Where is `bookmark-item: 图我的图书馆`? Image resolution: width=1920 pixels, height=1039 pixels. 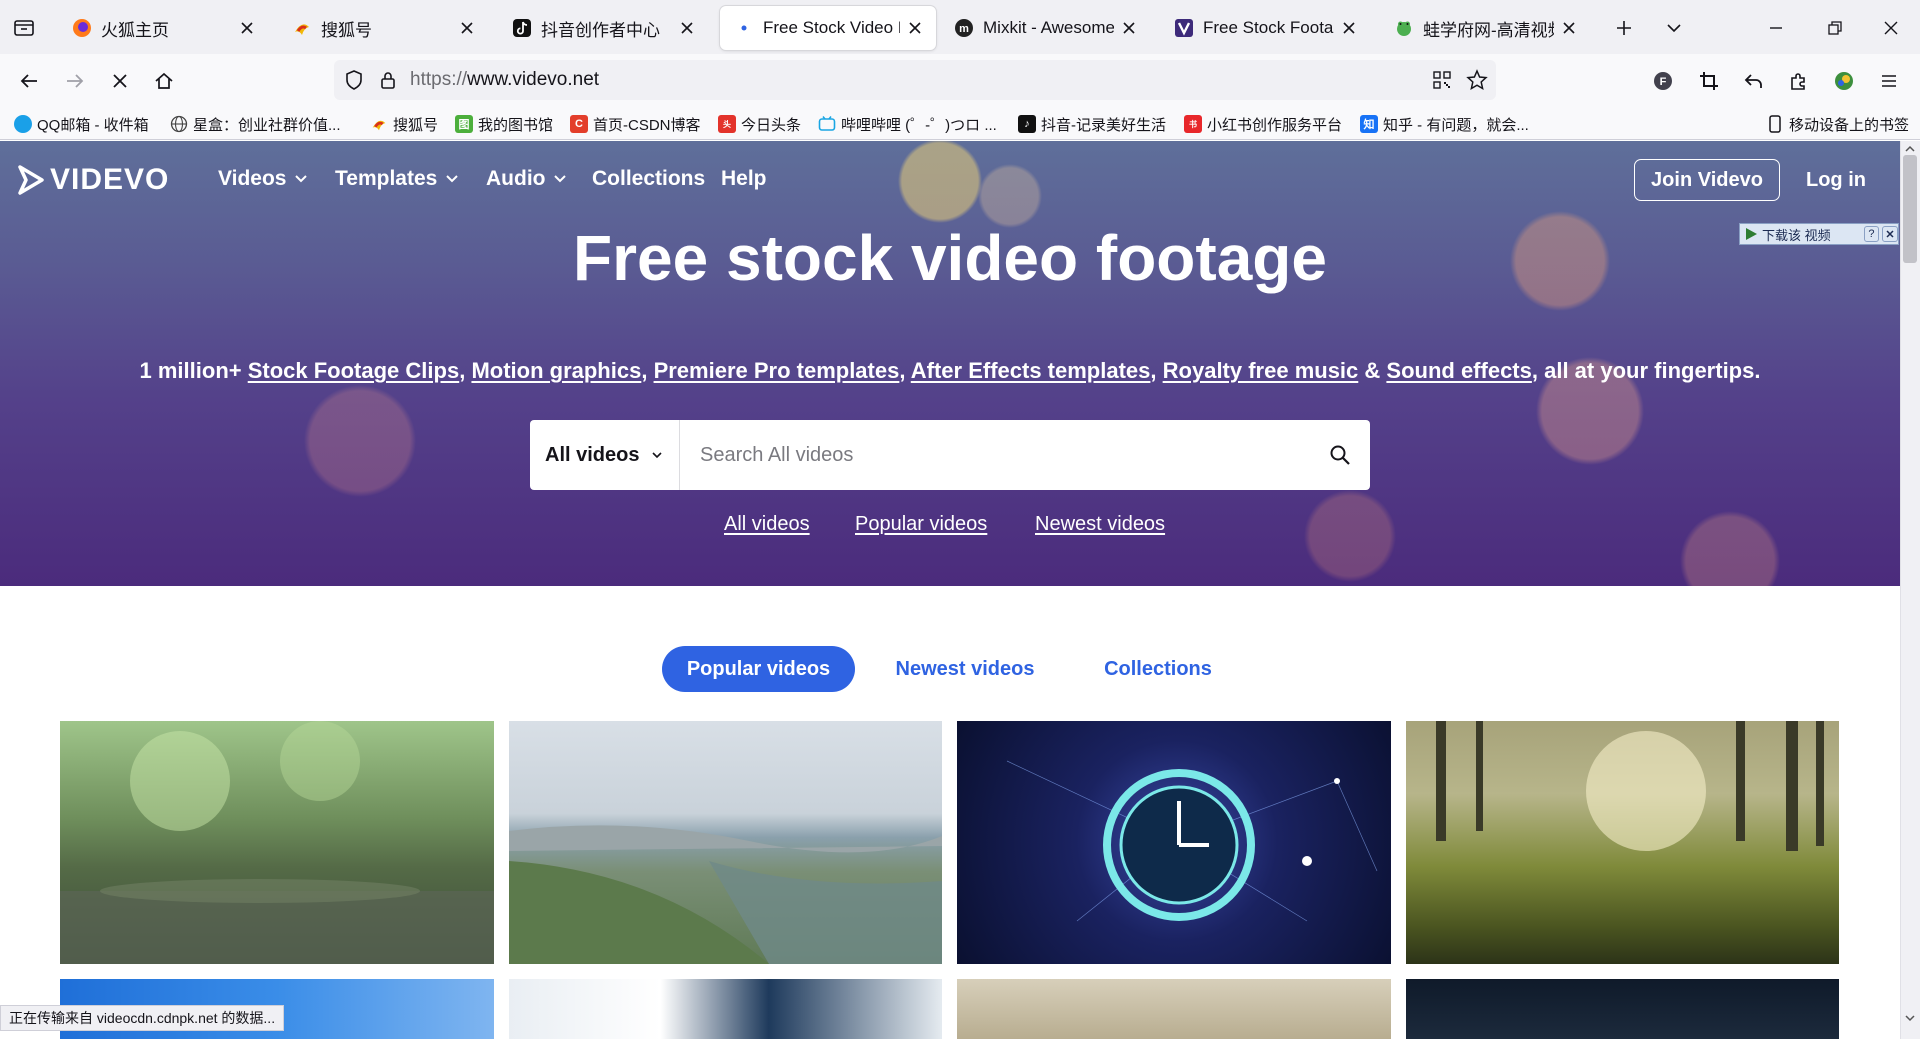 bookmark-item: 图我的图书馆 is located at coordinates (504, 124).